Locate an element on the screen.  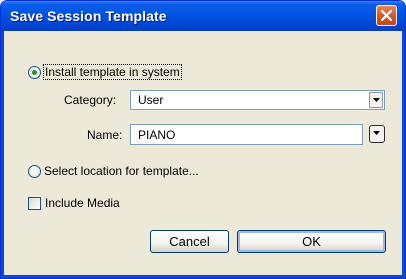
ok-button: OK is located at coordinates (311, 241).